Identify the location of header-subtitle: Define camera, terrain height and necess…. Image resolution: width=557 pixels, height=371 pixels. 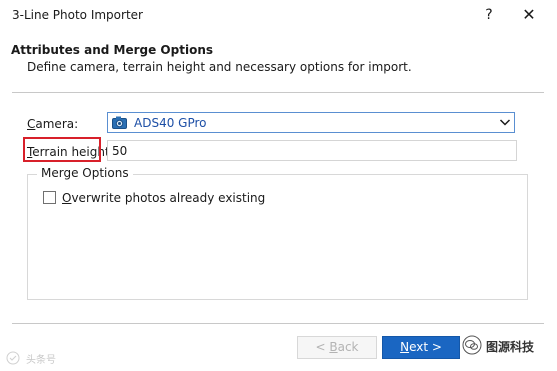
(219, 67).